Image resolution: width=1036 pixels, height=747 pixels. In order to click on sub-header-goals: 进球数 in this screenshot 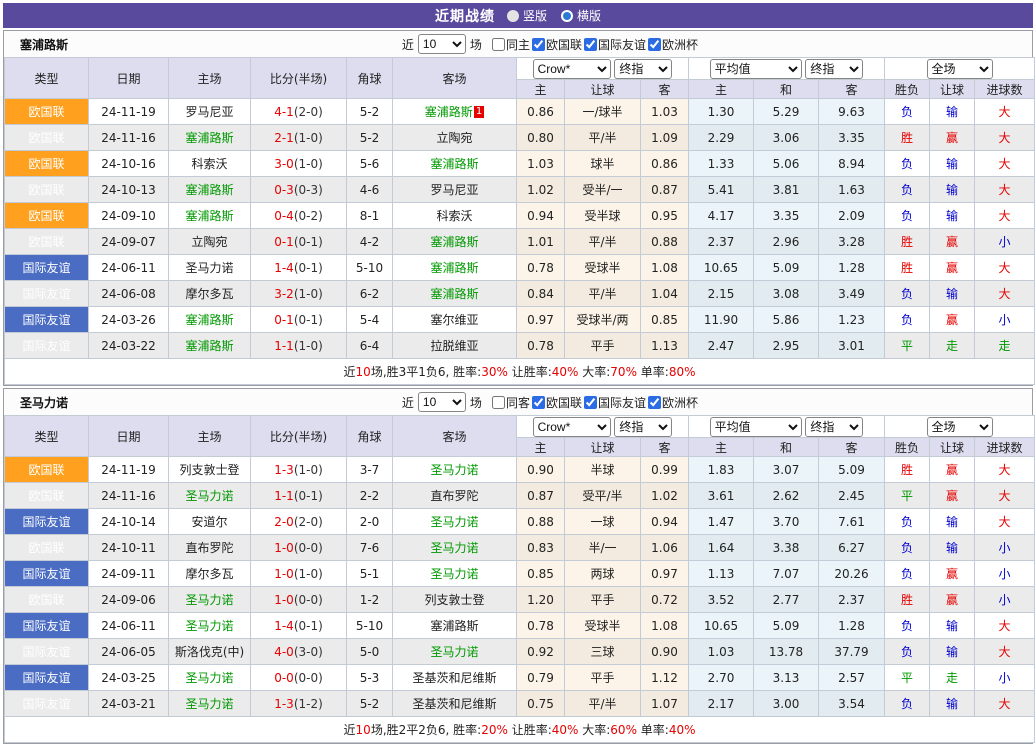, I will do `click(1005, 447)`.